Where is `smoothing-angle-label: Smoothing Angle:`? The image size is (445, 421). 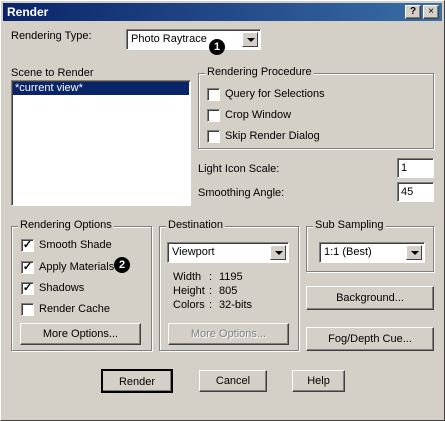 smoothing-angle-label: Smoothing Angle: is located at coordinates (241, 193).